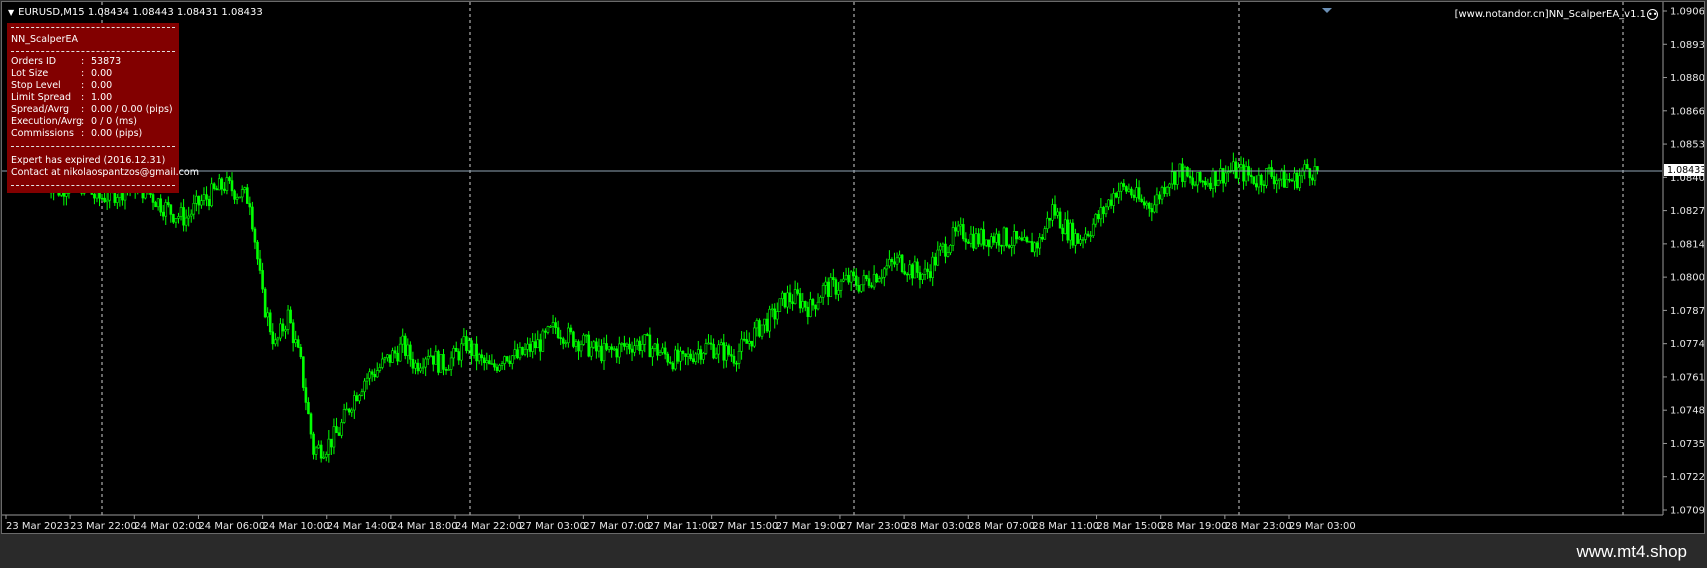 The width and height of the screenshot is (1707, 568). I want to click on time-tick-label: 28 Mar 11:00, so click(1065, 526).